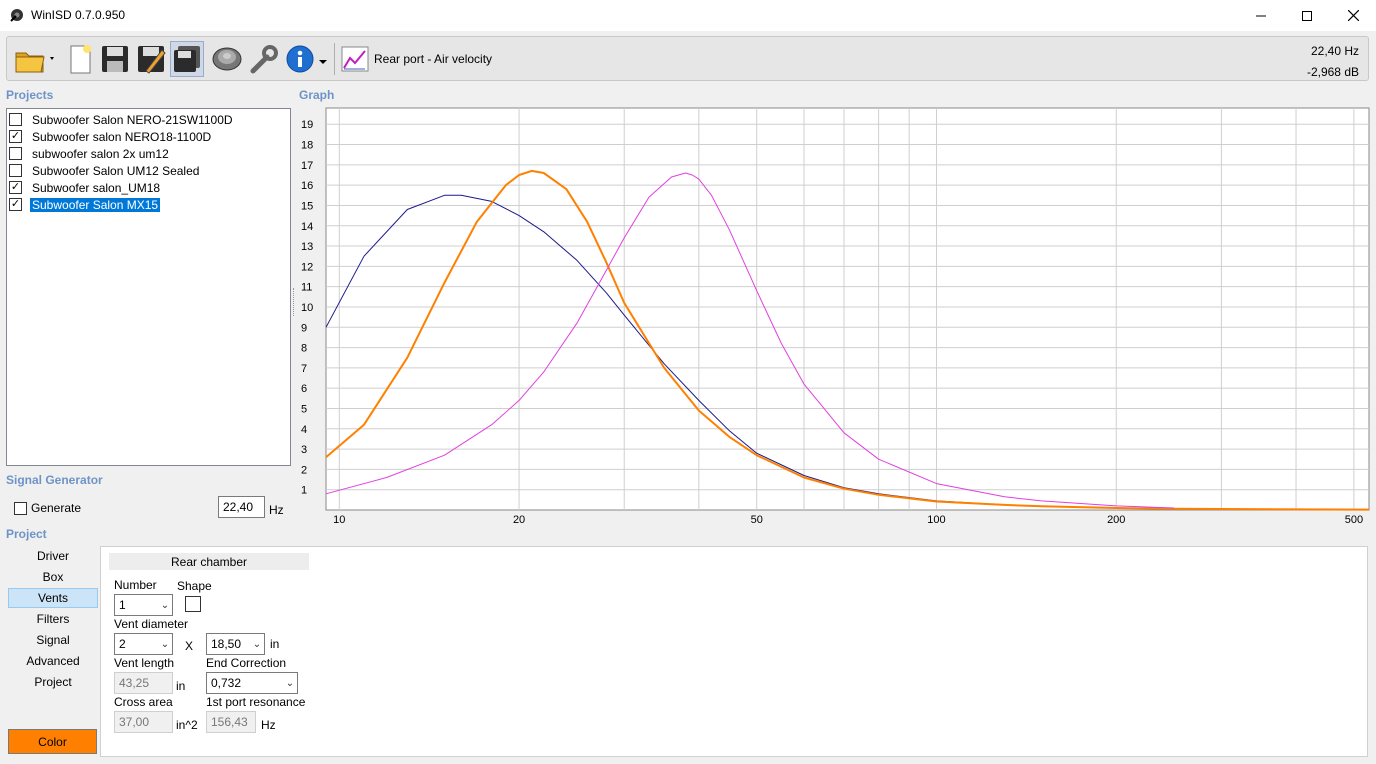 The image size is (1376, 764). I want to click on project-item-label: Subwoofer salon_UM18, so click(96, 187).